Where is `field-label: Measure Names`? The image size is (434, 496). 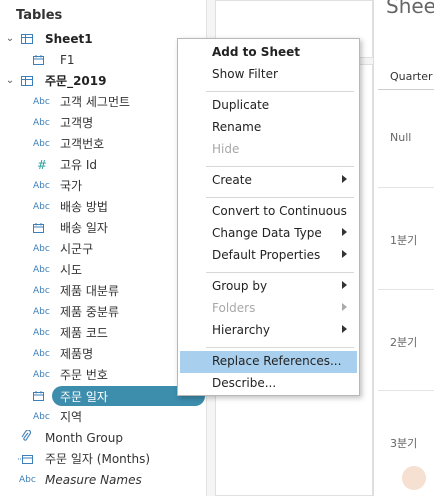 field-label: Measure Names is located at coordinates (93, 479).